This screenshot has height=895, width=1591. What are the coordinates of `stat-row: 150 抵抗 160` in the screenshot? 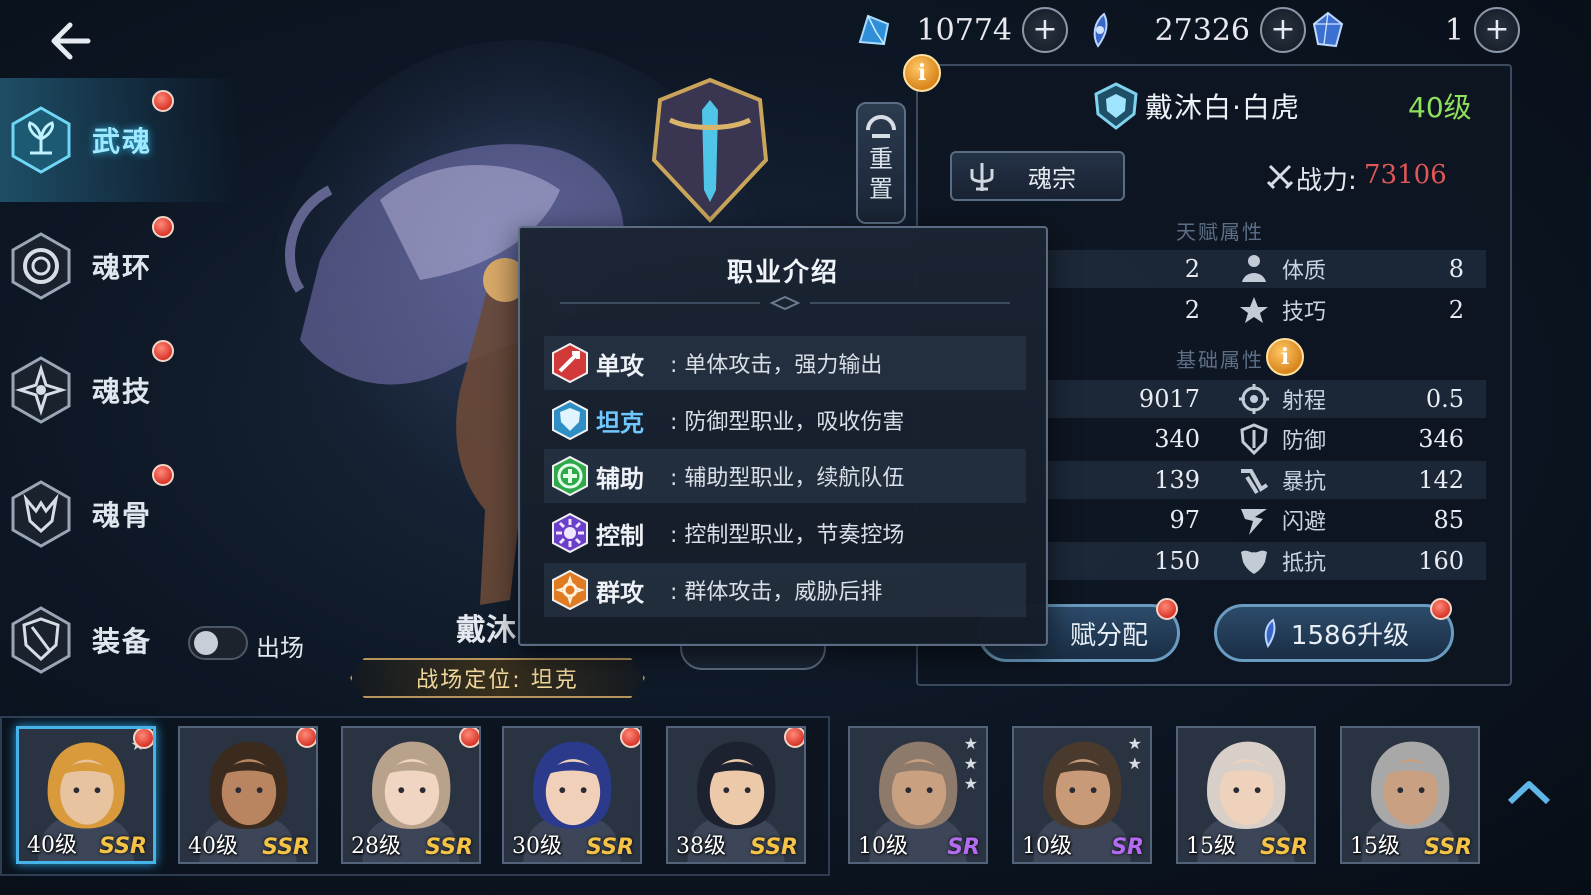 It's located at (1263, 561).